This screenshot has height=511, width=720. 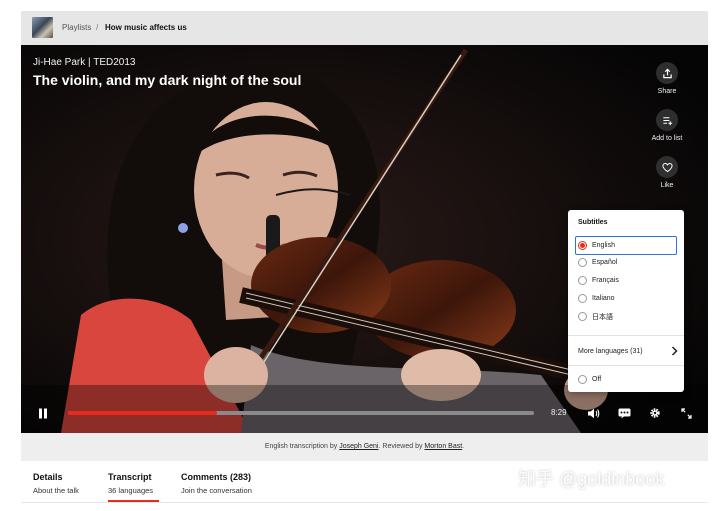 I want to click on playlist-thumbnail, so click(x=42, y=27).